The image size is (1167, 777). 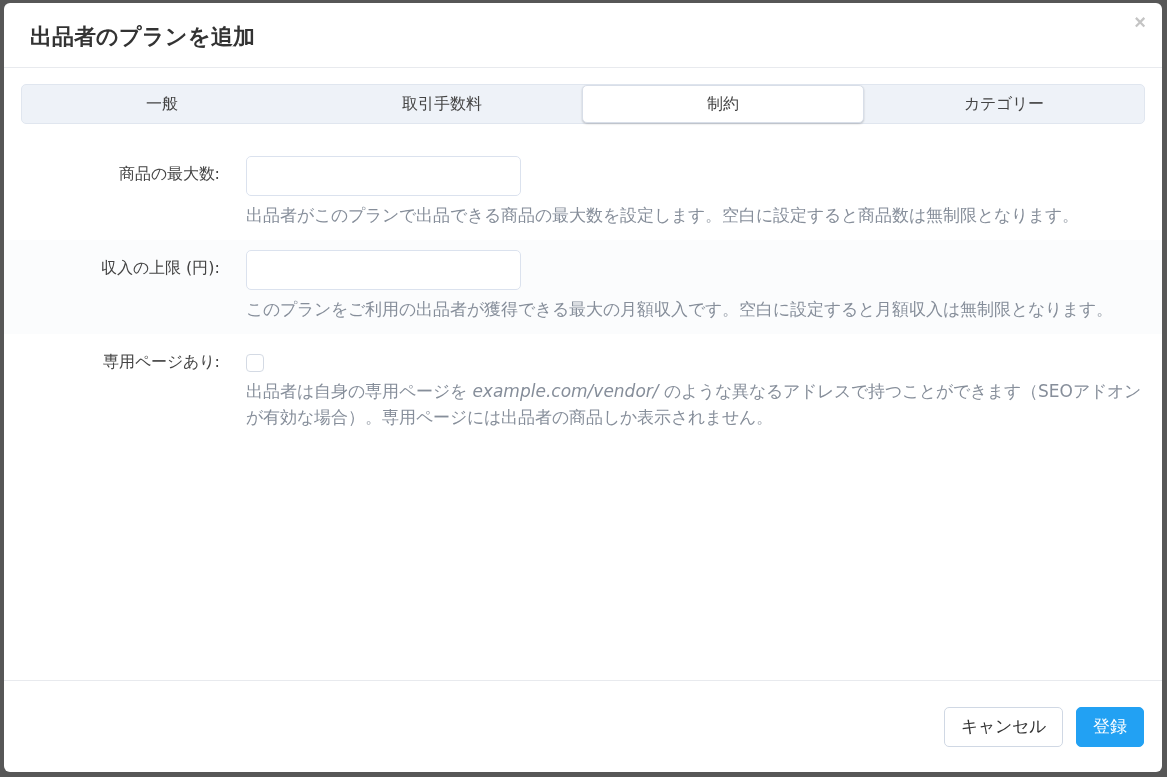 What do you see at coordinates (162, 104) in the screenshot?
I see `tab: 一般` at bounding box center [162, 104].